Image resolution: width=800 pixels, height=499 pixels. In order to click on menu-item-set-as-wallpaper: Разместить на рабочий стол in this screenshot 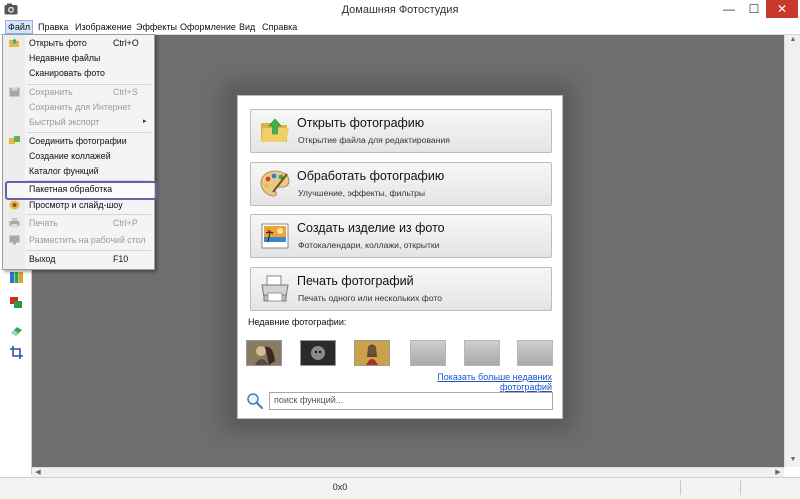, I will do `click(78, 240)`.